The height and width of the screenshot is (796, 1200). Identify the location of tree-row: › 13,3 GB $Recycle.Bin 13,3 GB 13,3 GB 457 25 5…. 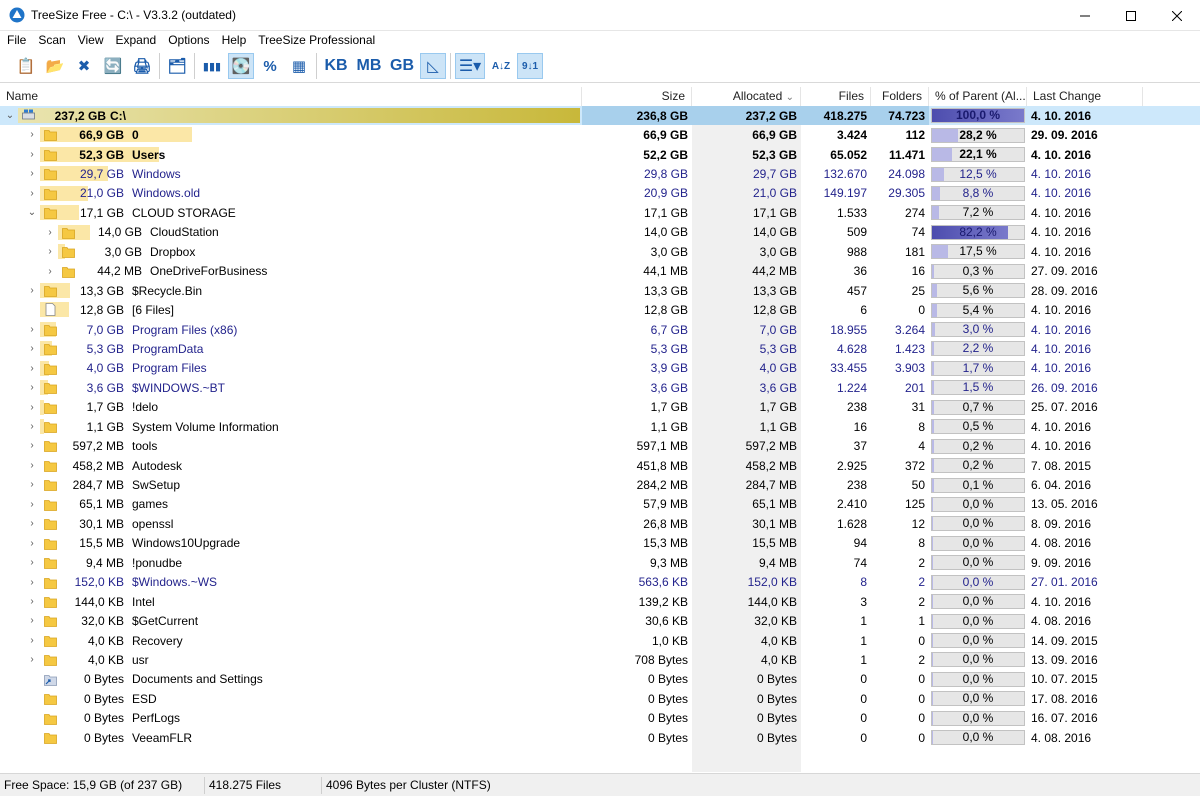
(600, 290).